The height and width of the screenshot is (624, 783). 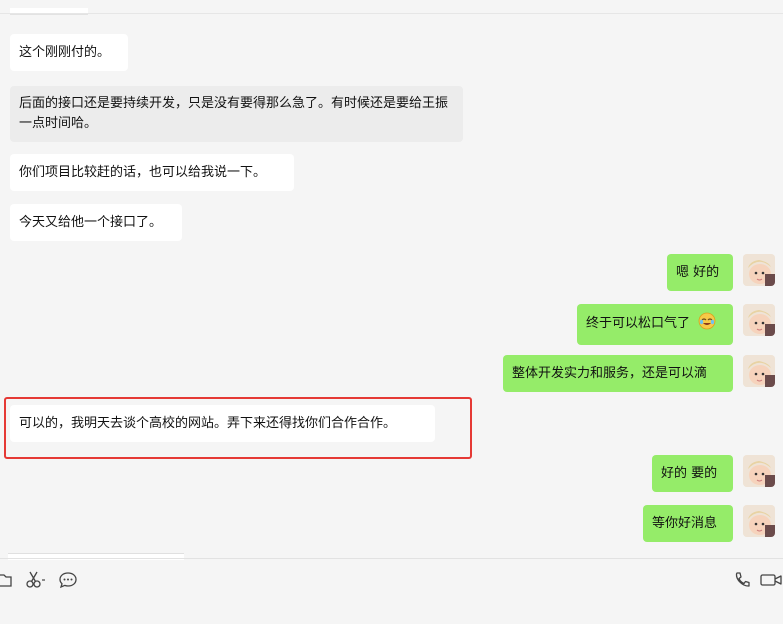 I want to click on message-text: 嗯 好的, so click(x=698, y=272).